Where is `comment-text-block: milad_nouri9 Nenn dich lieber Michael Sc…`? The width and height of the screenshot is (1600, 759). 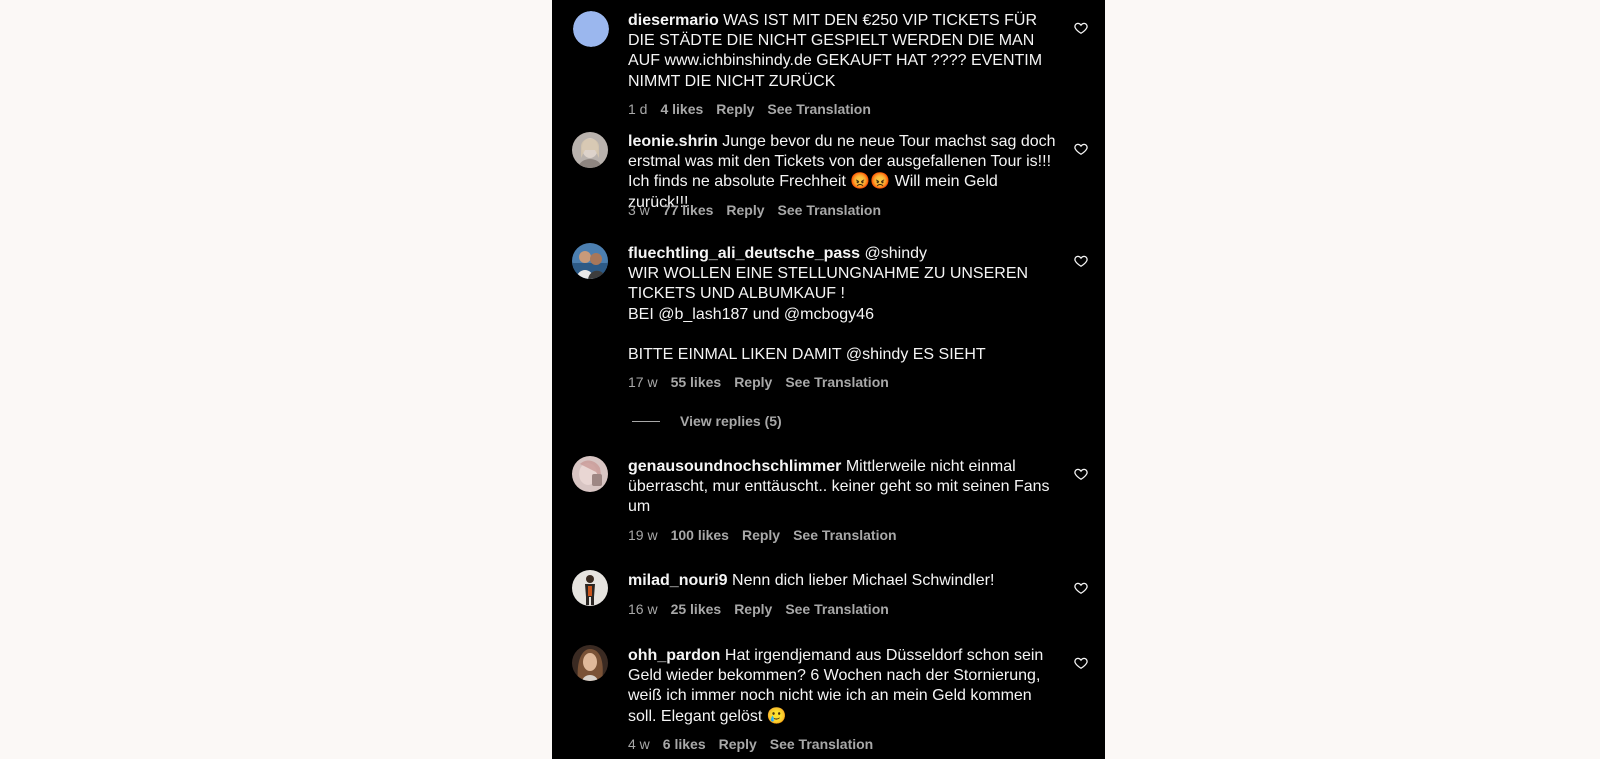 comment-text-block: milad_nouri9 Nenn dich lieber Michael Sc… is located at coordinates (845, 581).